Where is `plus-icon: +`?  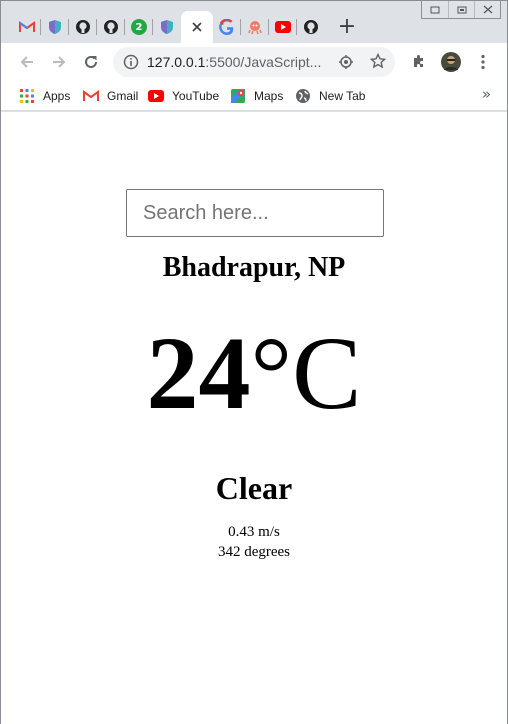 plus-icon: + is located at coordinates (347, 26).